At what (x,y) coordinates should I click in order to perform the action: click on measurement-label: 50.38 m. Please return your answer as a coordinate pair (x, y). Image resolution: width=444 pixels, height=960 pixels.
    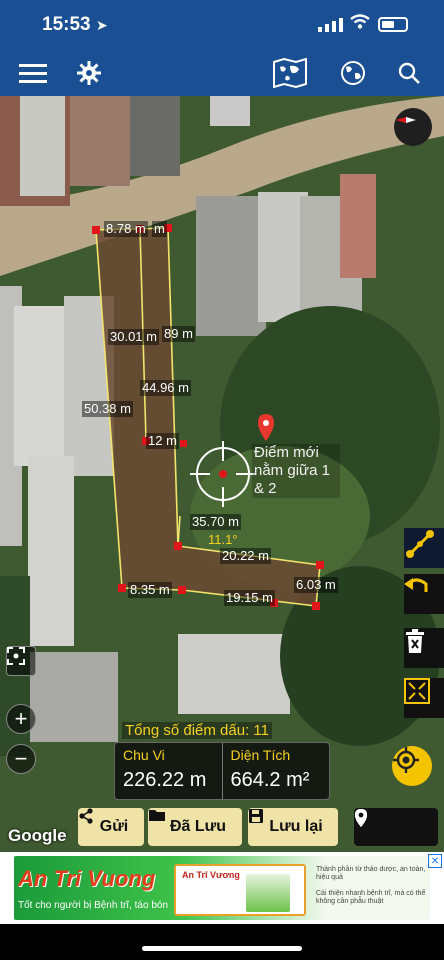
    Looking at the image, I should click on (107, 409).